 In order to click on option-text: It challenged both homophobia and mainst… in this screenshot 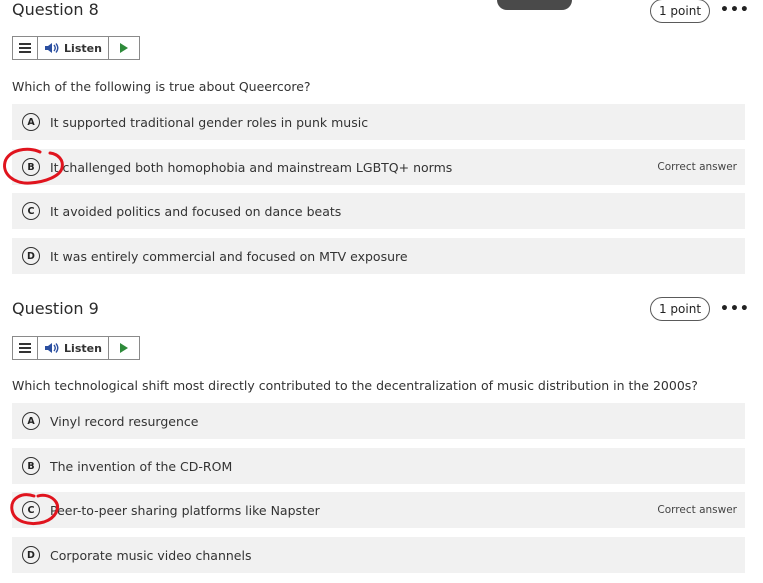, I will do `click(251, 167)`.